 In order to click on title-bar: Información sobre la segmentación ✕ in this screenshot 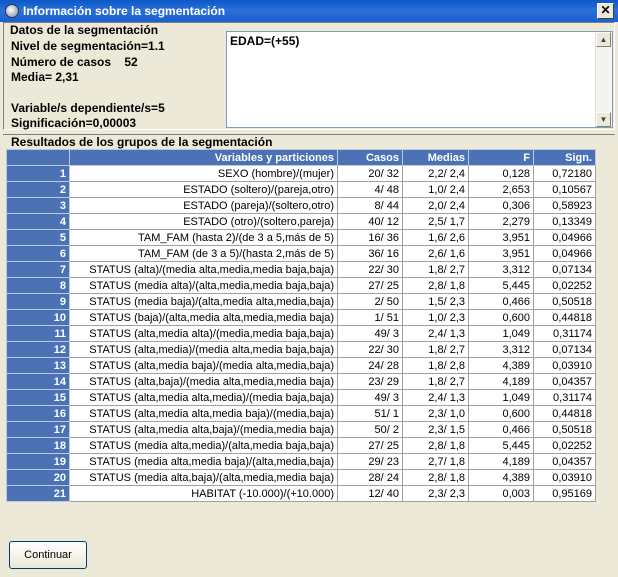, I will do `click(309, 11)`.